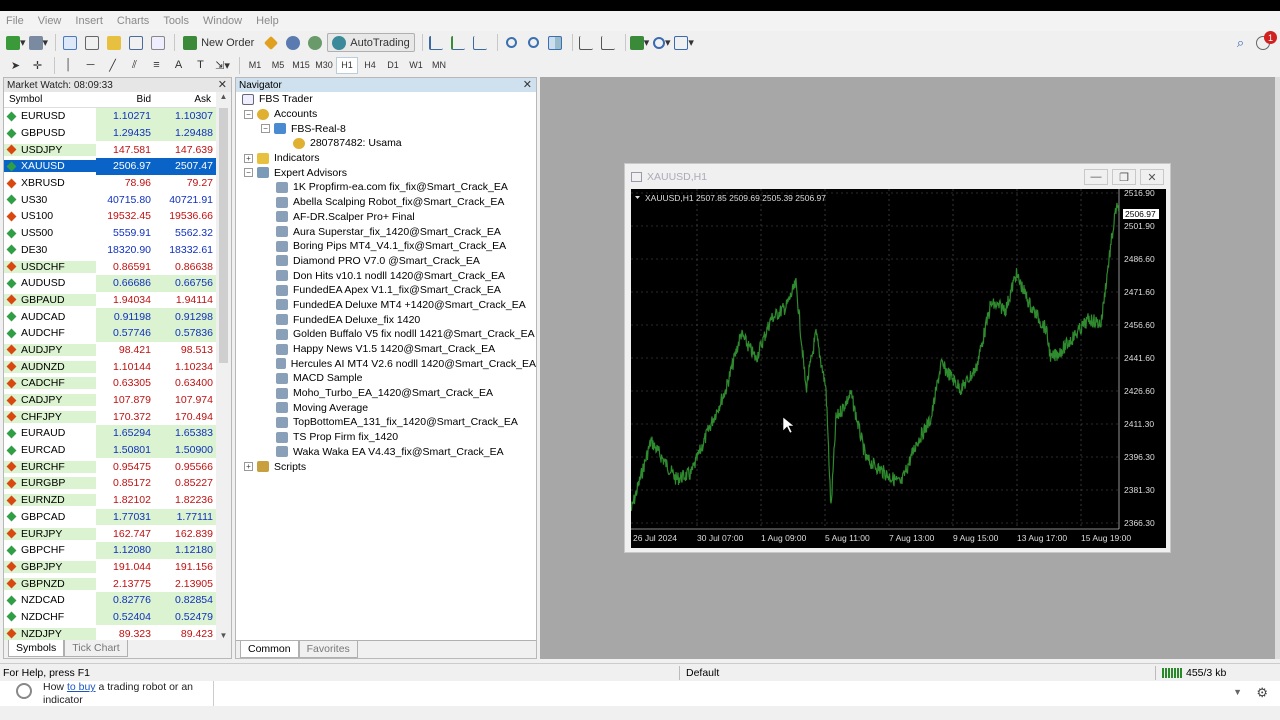  What do you see at coordinates (110, 216) in the screenshot?
I see `market-row: US100 19532.45 19536.66` at bounding box center [110, 216].